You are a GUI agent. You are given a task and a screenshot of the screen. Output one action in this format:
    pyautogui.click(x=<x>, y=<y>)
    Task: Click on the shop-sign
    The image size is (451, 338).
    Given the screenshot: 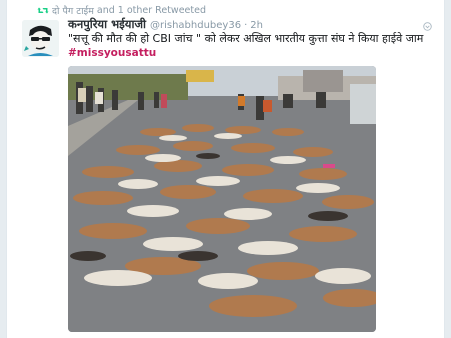 What is the action you would take?
    pyautogui.click(x=200, y=76)
    